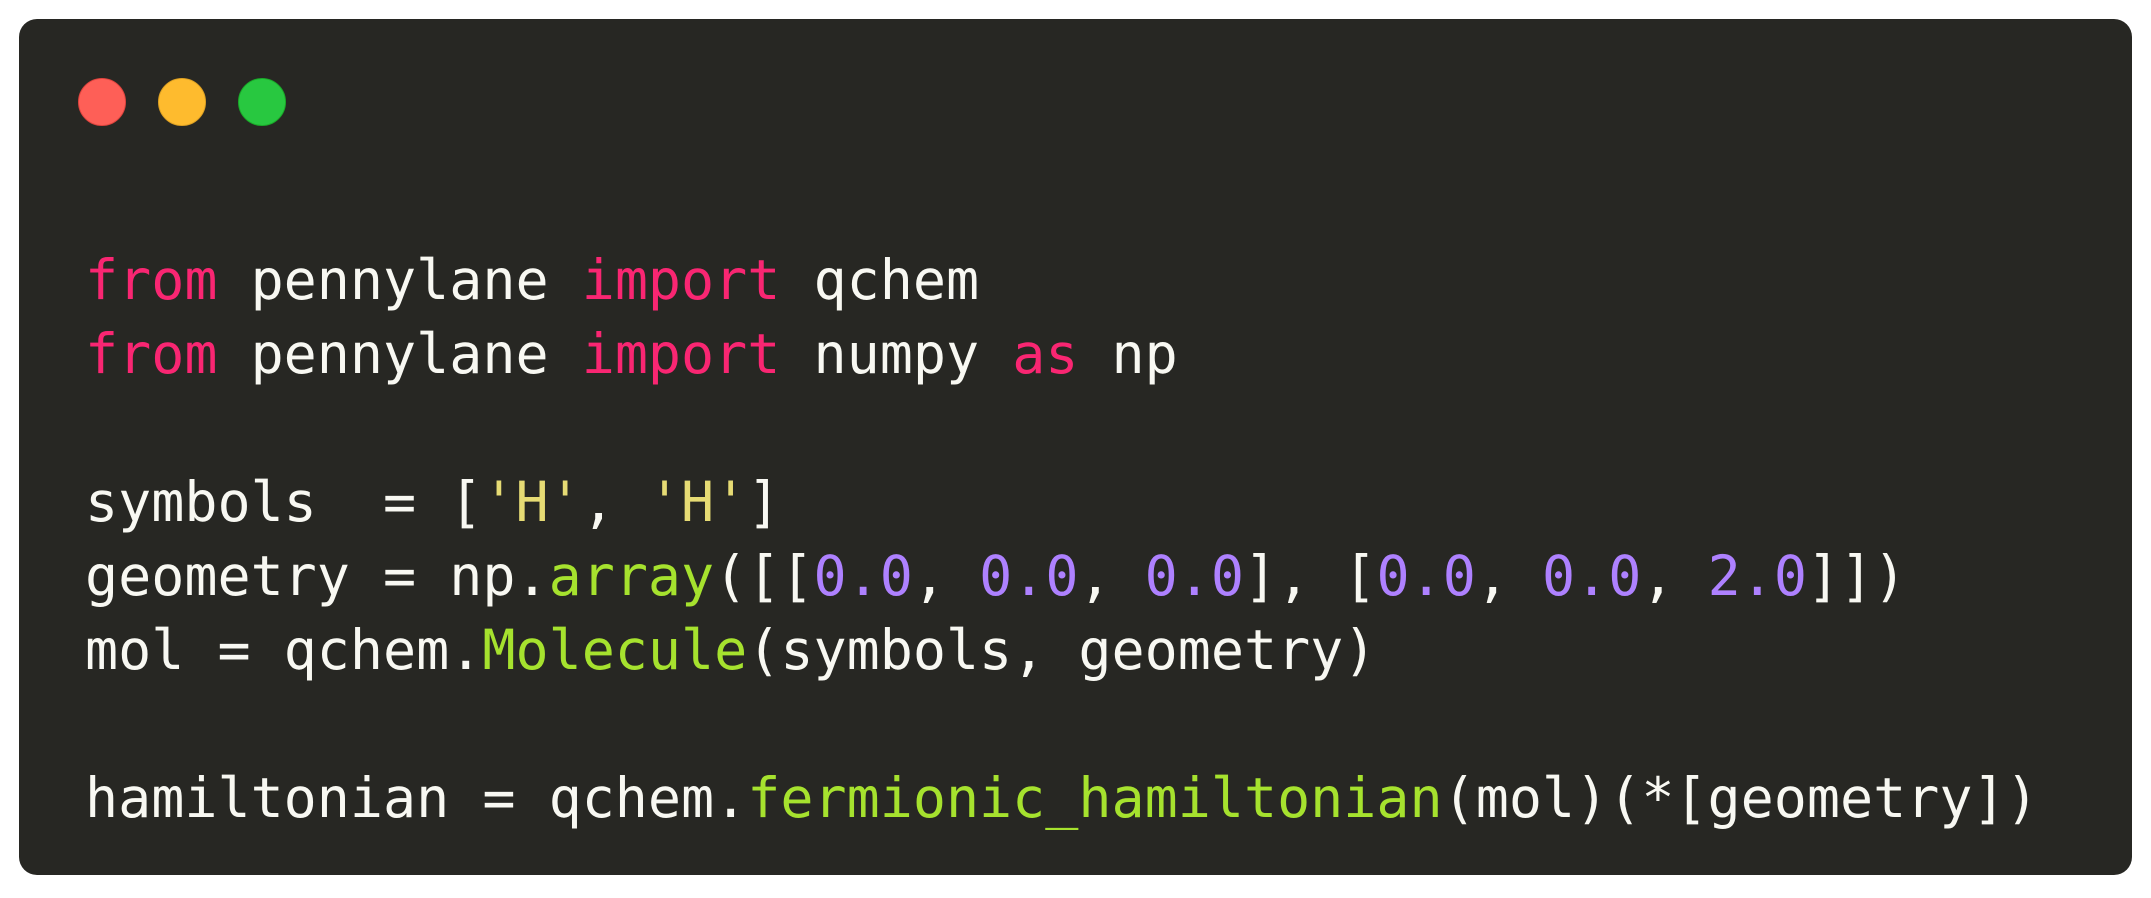 The width and height of the screenshot is (2151, 898). Describe the element at coordinates (1310, 576) in the screenshot. I see `code-token: ], [` at that location.